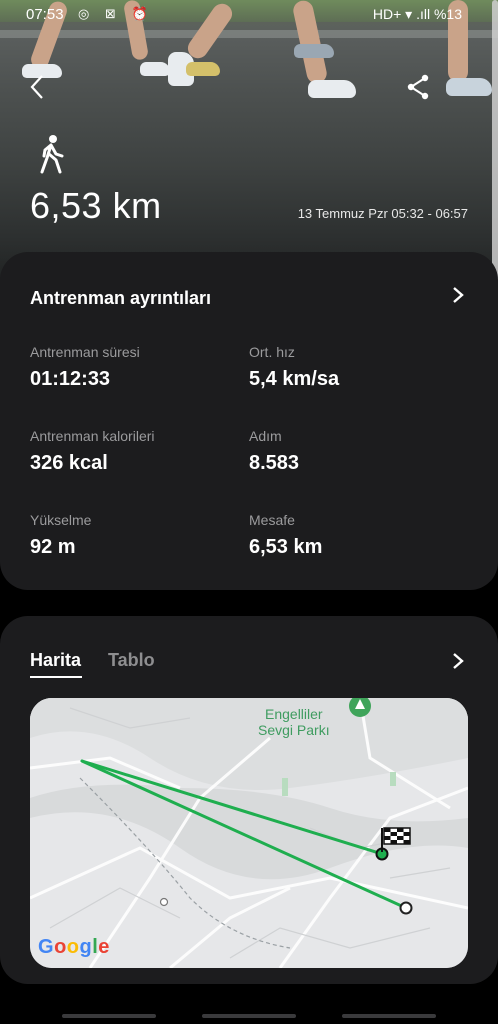 The height and width of the screenshot is (1024, 498). I want to click on nav-recent-button, so click(109, 1016).